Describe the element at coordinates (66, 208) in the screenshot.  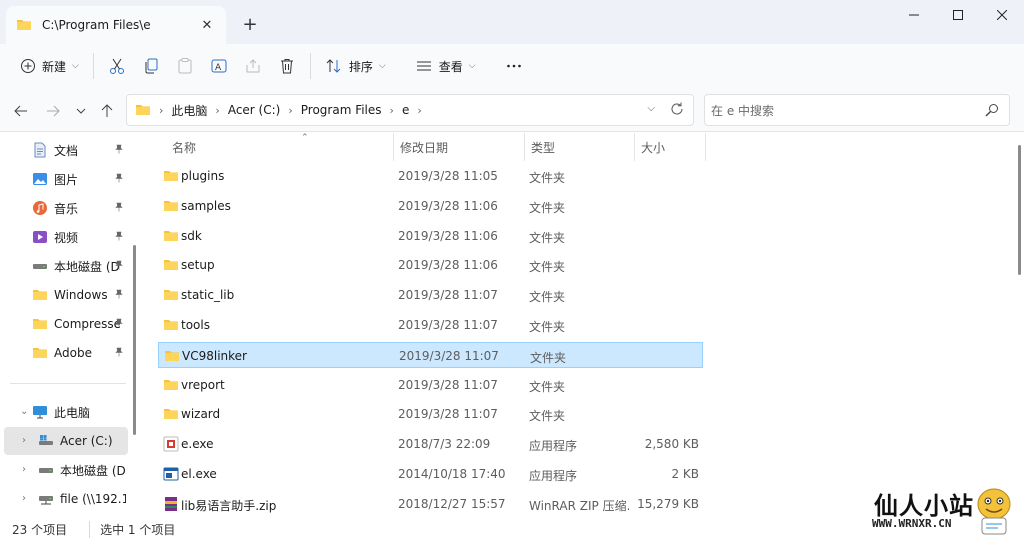
I see `sidebar-item-music: 音乐` at that location.